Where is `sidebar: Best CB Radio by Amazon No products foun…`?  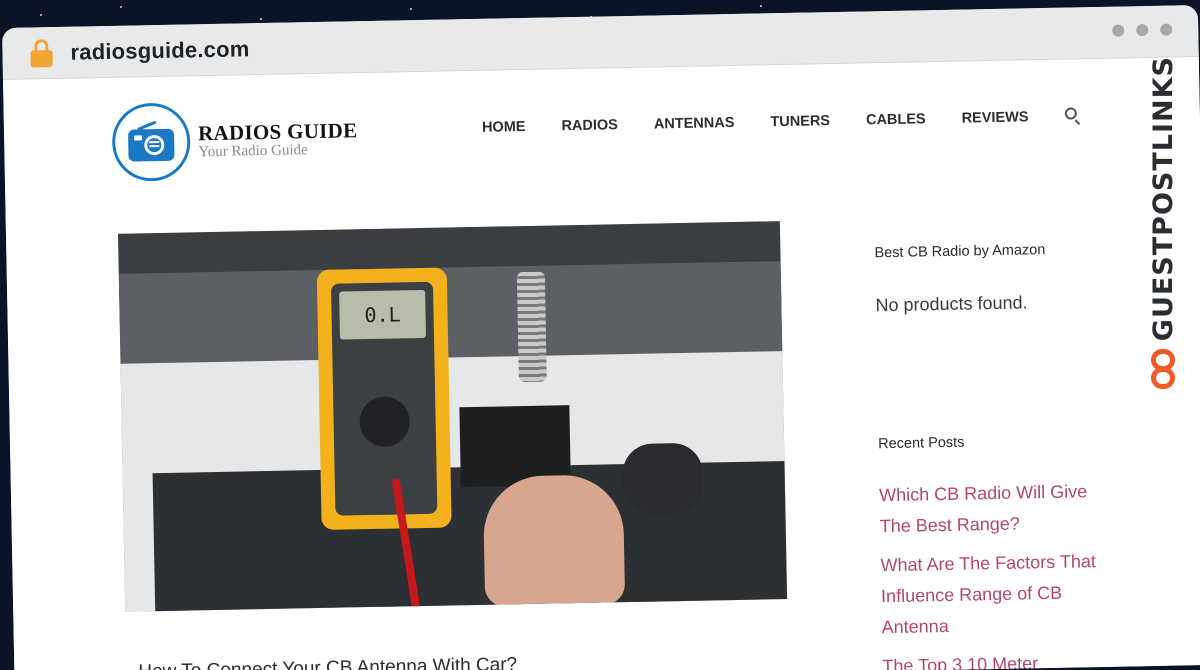 sidebar: Best CB Radio by Amazon No products foun… is located at coordinates (988, 455).